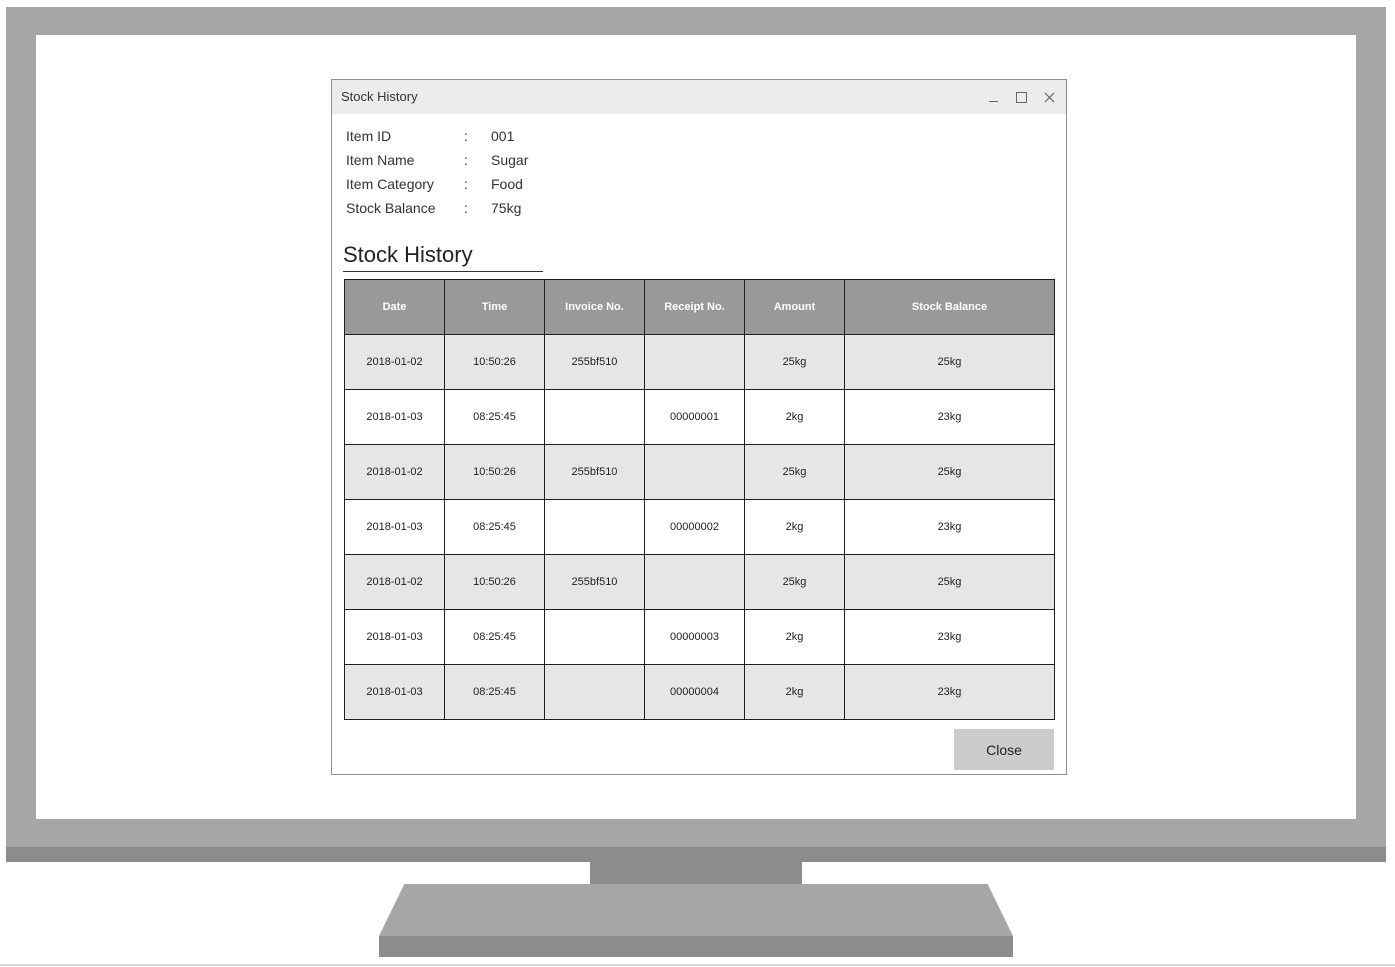 The image size is (1395, 967). What do you see at coordinates (390, 184) in the screenshot?
I see `info-label: Item Category` at bounding box center [390, 184].